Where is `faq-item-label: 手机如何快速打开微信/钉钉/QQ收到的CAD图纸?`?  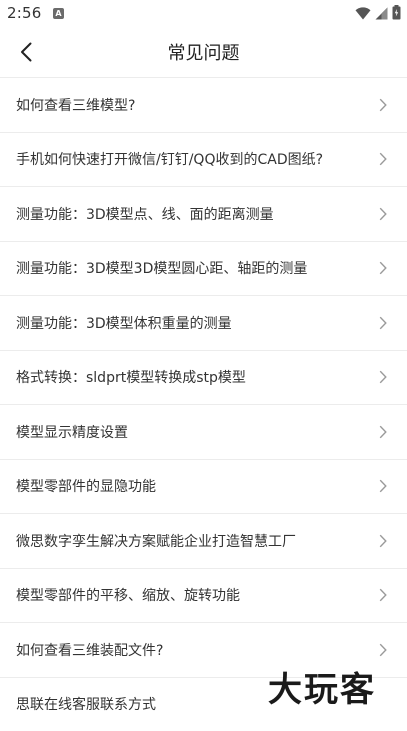
faq-item-label: 手机如何快速打开微信/钉钉/QQ收到的CAD图纸? is located at coordinates (169, 159).